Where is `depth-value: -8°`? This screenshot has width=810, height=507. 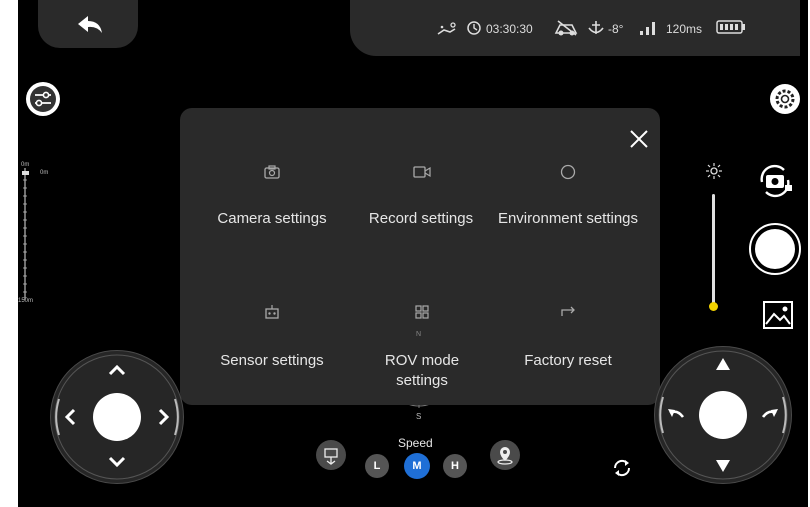 depth-value: -8° is located at coordinates (616, 29).